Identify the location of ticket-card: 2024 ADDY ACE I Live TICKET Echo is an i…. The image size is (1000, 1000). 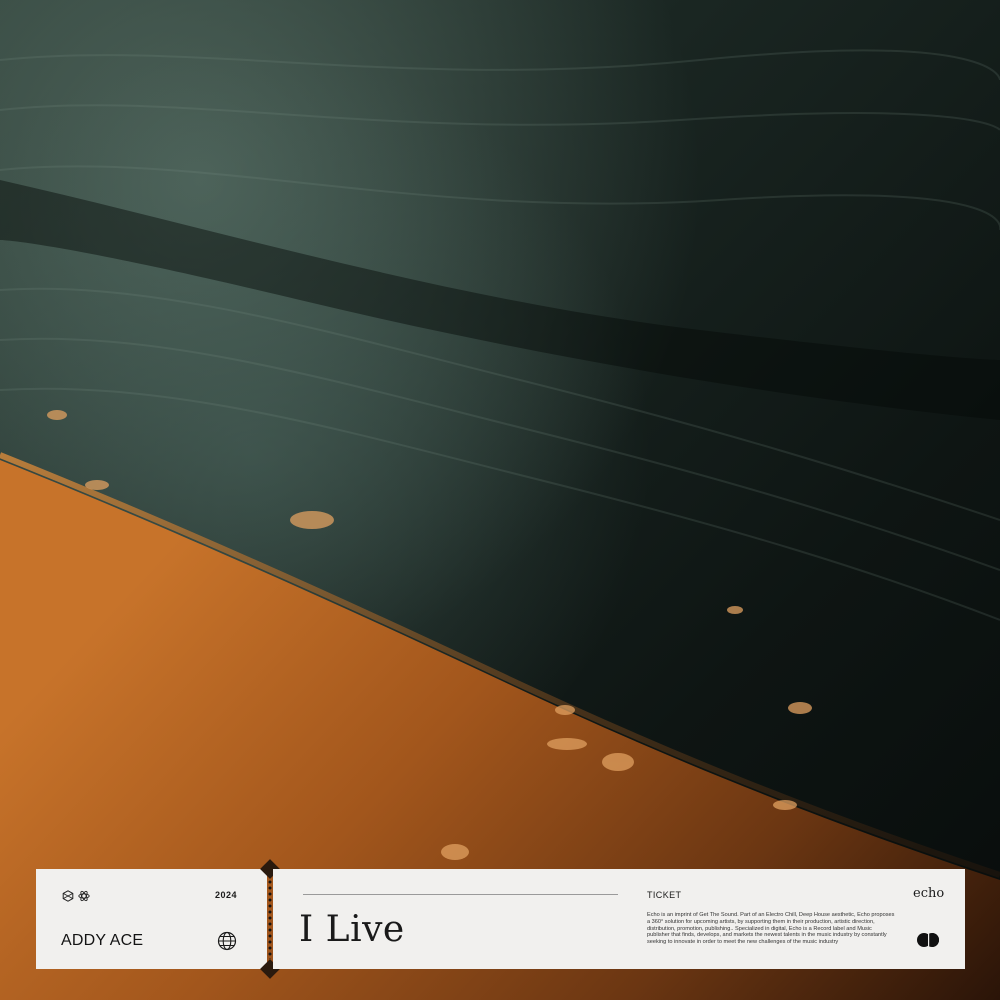
(500, 919).